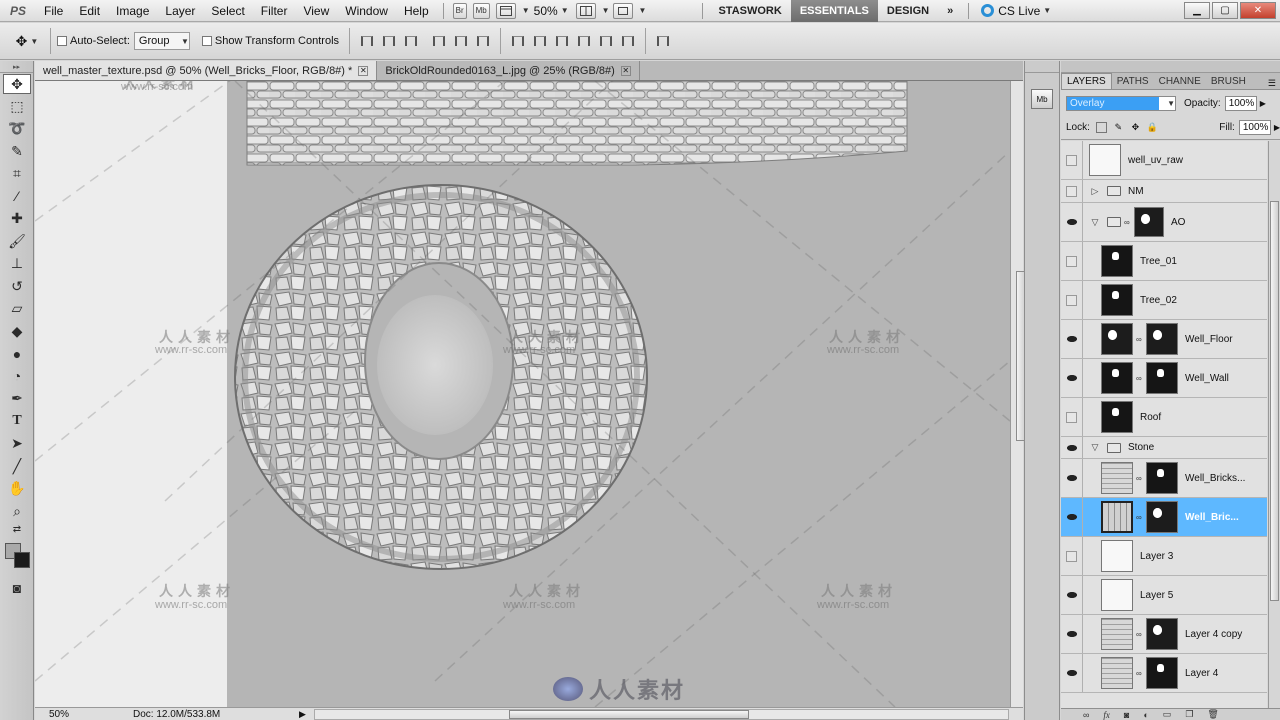 The image size is (1280, 720). What do you see at coordinates (1133, 81) in the screenshot?
I see `tab-paths: PATHS` at bounding box center [1133, 81].